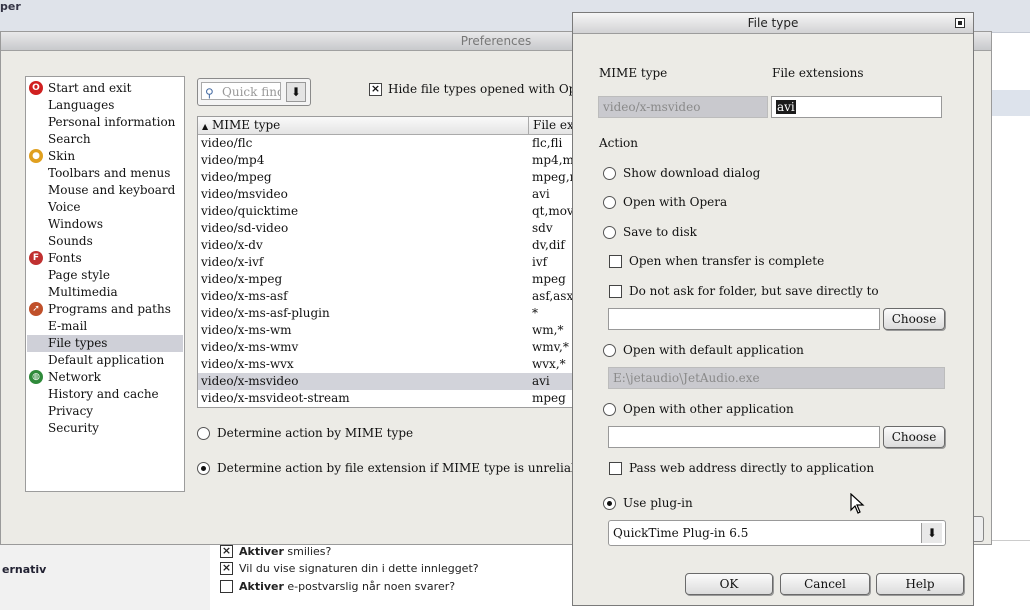 The width and height of the screenshot is (1030, 611). I want to click on table-row: video/x-mpeg mpeg, so click(388, 279).